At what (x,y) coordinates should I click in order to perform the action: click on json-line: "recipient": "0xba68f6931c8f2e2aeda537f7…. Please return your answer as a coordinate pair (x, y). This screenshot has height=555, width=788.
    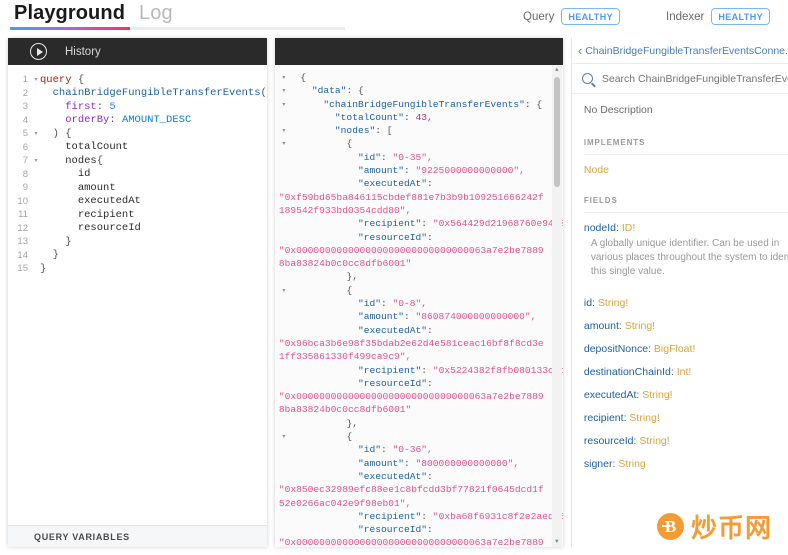
    Looking at the image, I should click on (421, 516).